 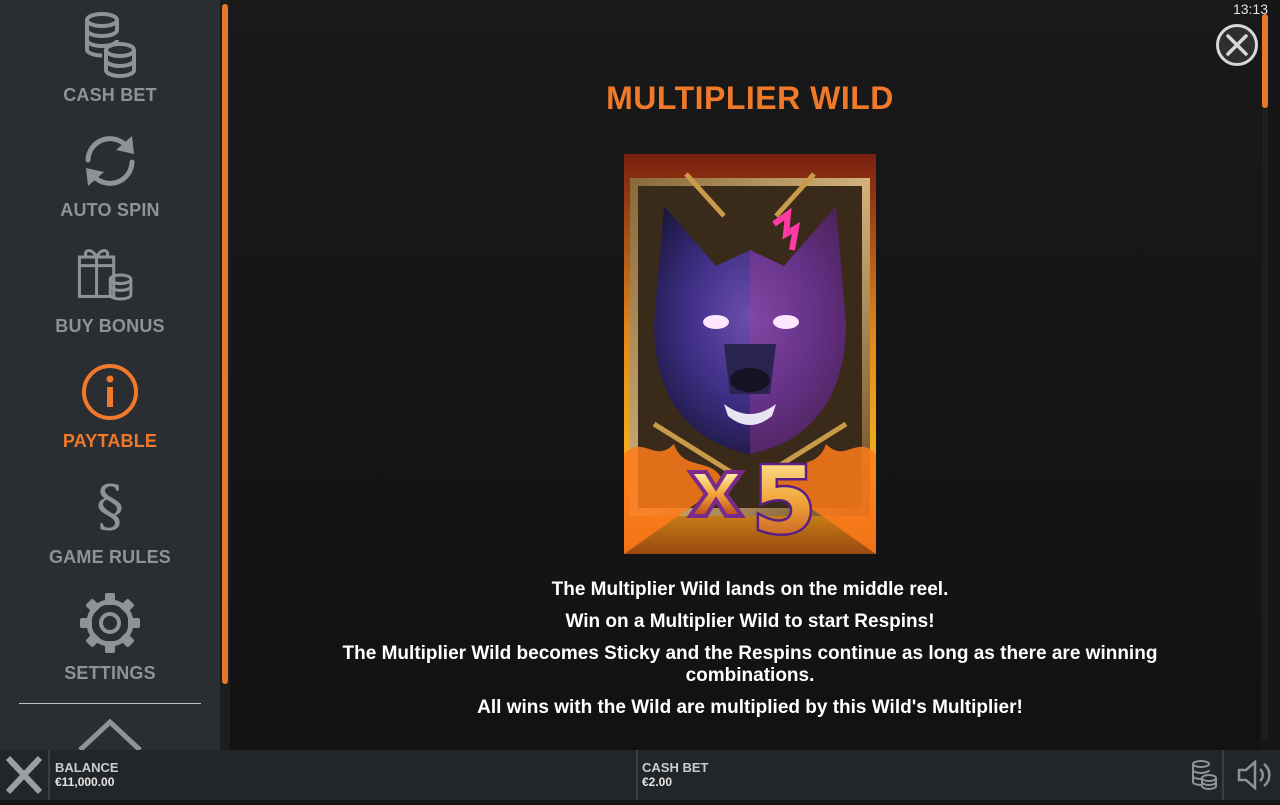 I want to click on sidebar-item-label: BUY BONUS, so click(x=110, y=326).